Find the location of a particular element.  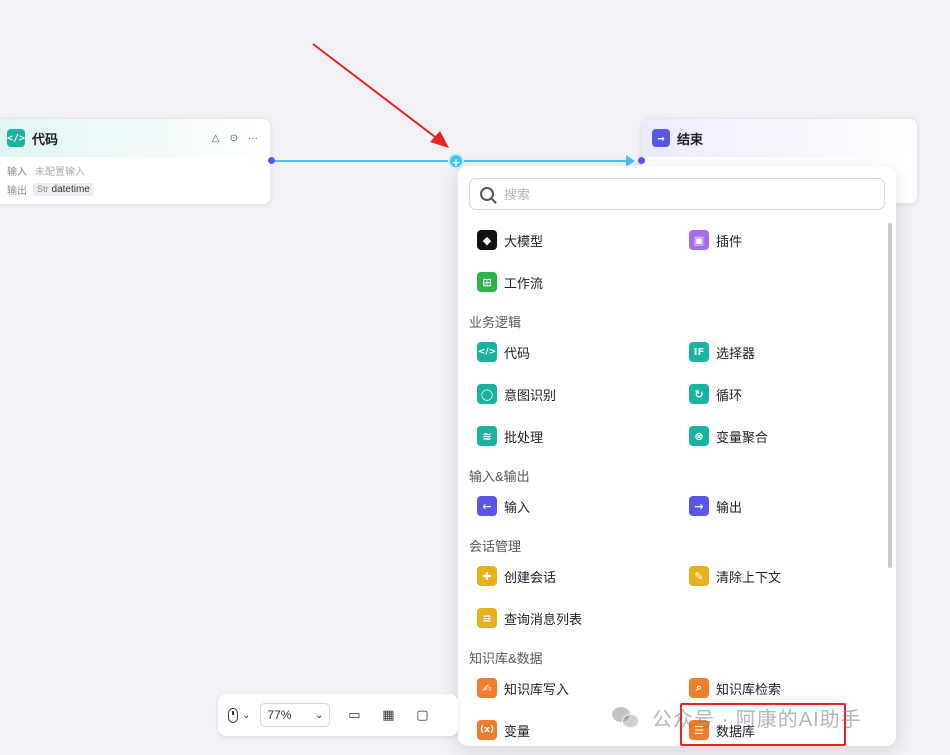

item-label: 知识库检索 is located at coordinates (749, 689).